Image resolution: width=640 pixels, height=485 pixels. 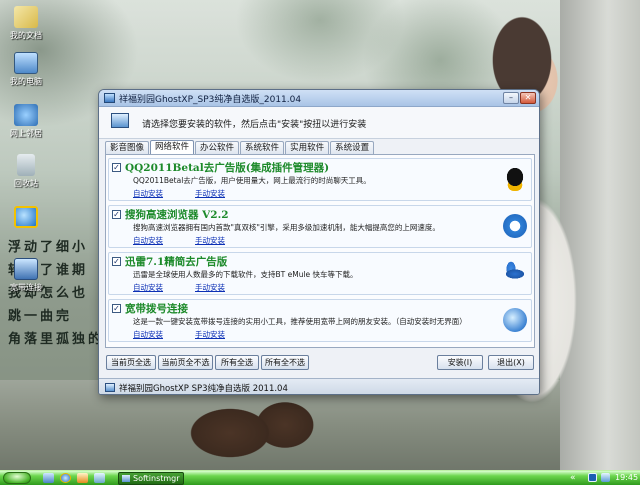 I want to click on item-title: 搜狗高速浏览器 V2.2, so click(x=177, y=215).